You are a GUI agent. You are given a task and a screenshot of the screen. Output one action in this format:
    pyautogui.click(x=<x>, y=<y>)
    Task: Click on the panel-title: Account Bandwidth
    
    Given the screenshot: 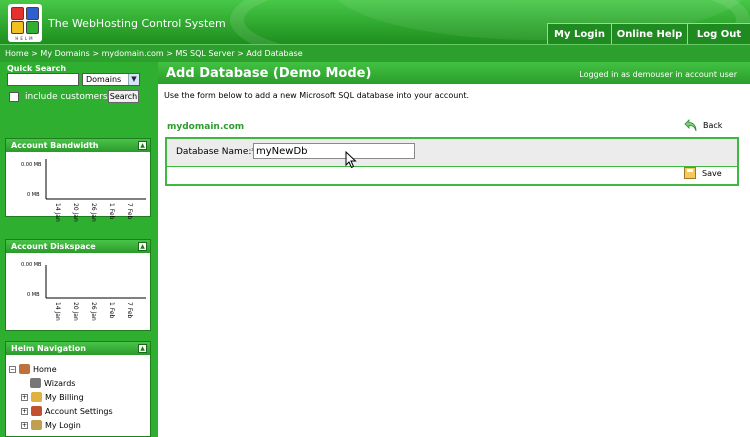 What is the action you would take?
    pyautogui.click(x=55, y=145)
    